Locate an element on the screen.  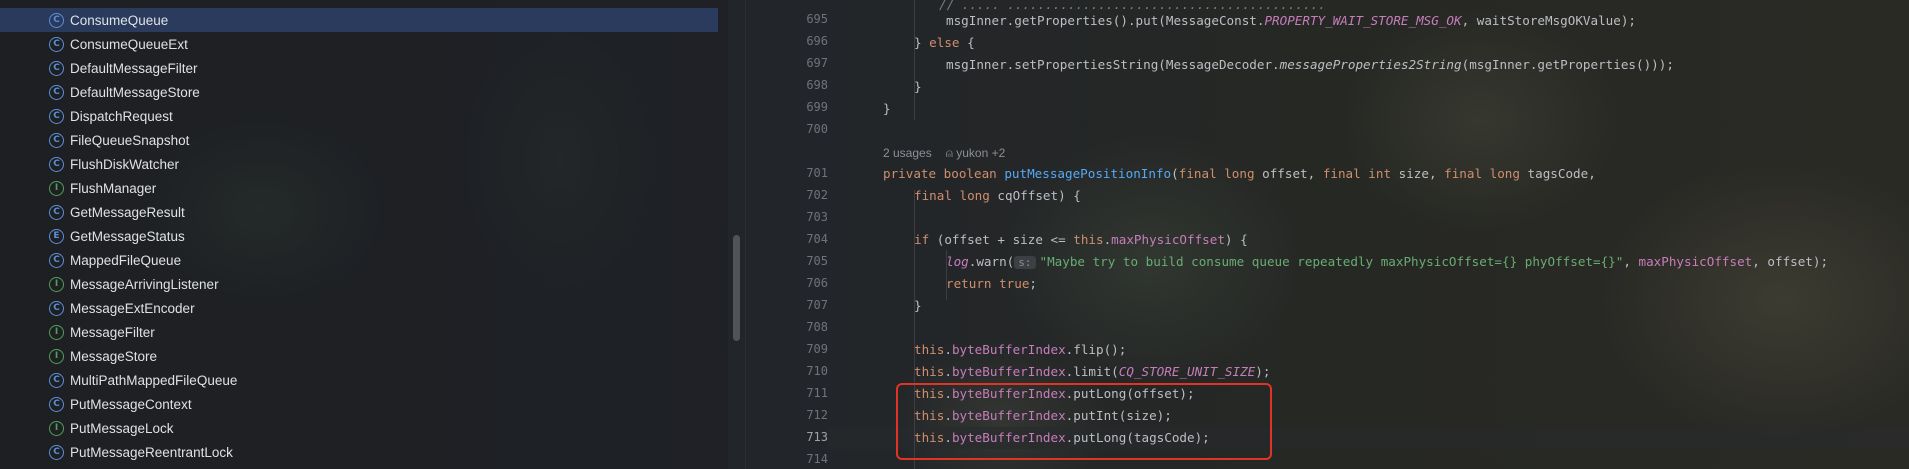
line-number: 714 is located at coordinates (793, 459).